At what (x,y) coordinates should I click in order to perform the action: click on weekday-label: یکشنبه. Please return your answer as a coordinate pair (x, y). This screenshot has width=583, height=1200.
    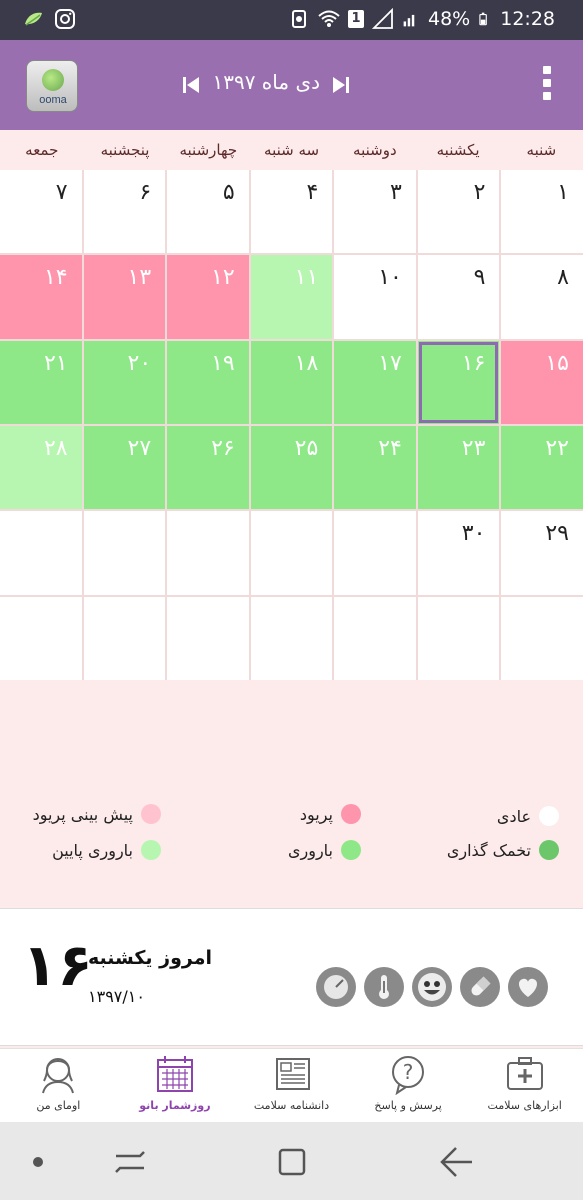
    Looking at the image, I should click on (458, 150).